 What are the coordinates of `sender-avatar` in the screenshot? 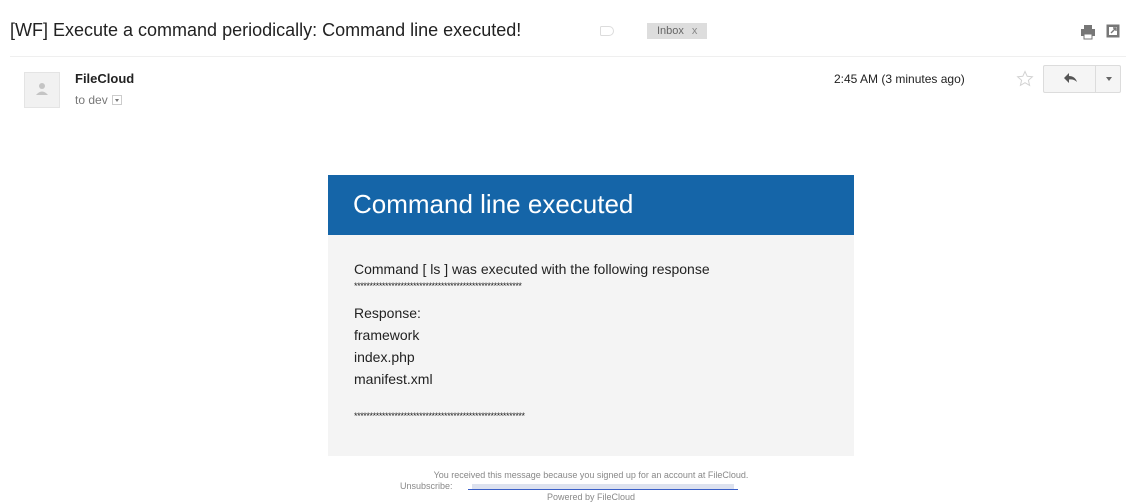 It's located at (42, 90).